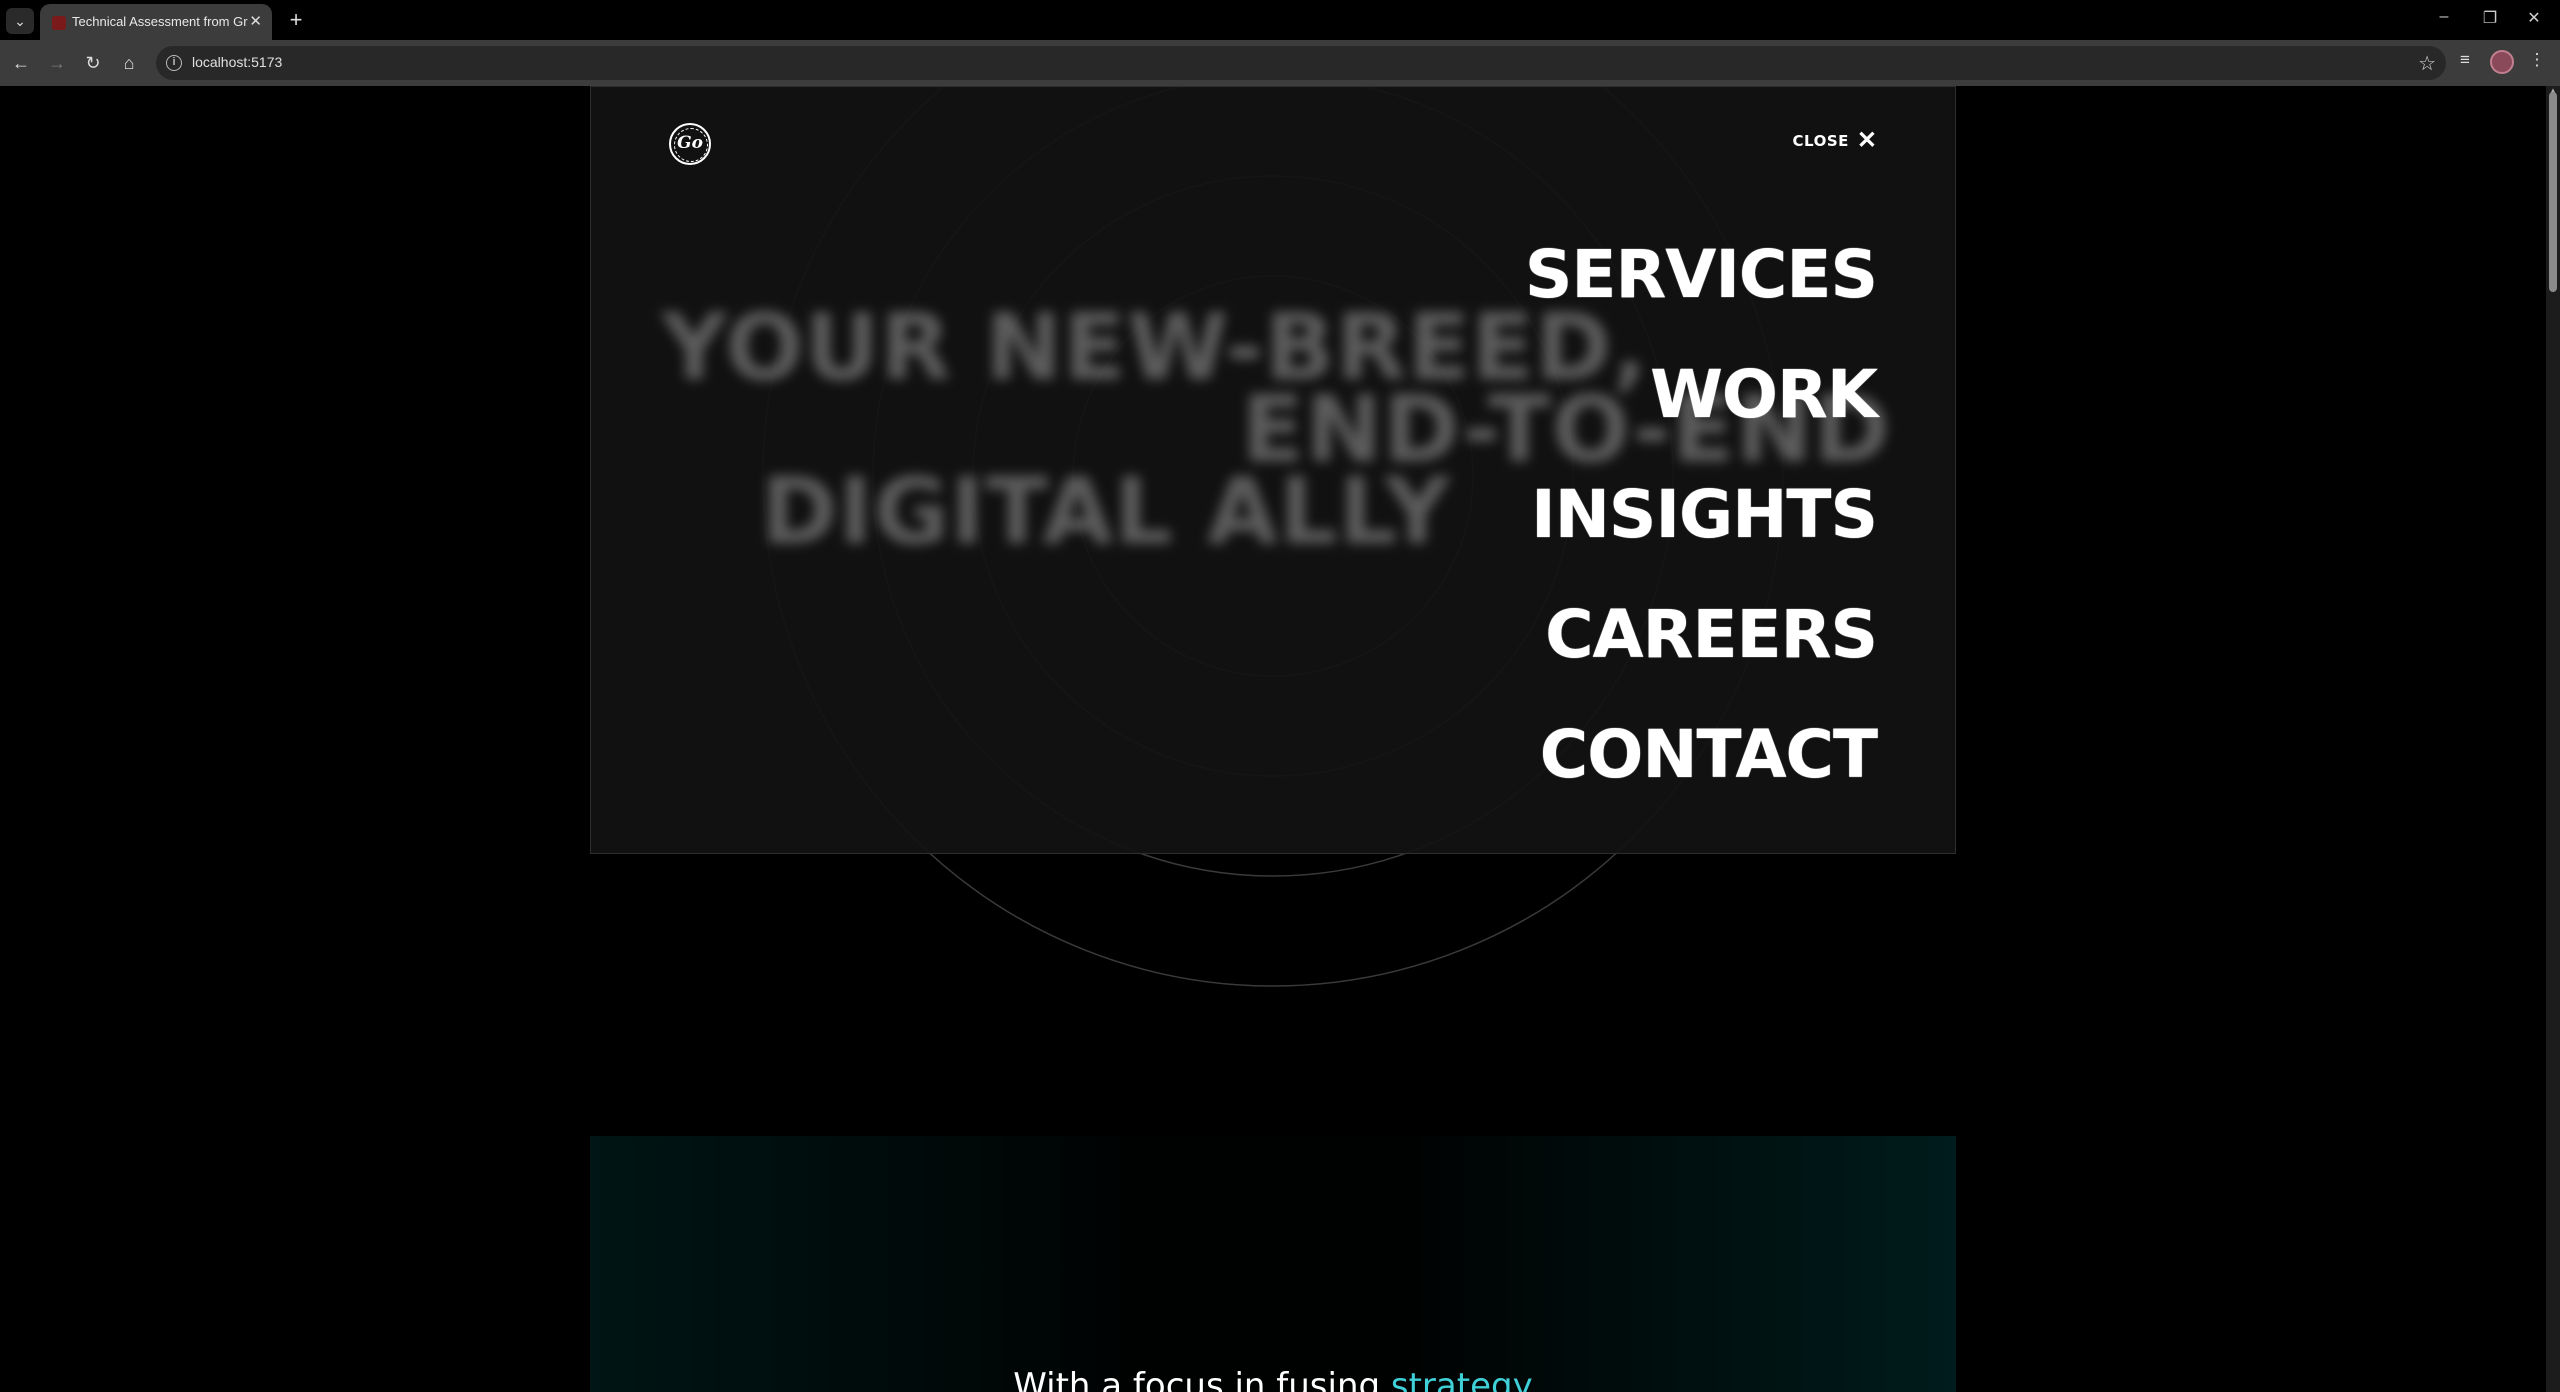  I want to click on tagline: With a focus in fusing strategy, so click(1273, 1379).